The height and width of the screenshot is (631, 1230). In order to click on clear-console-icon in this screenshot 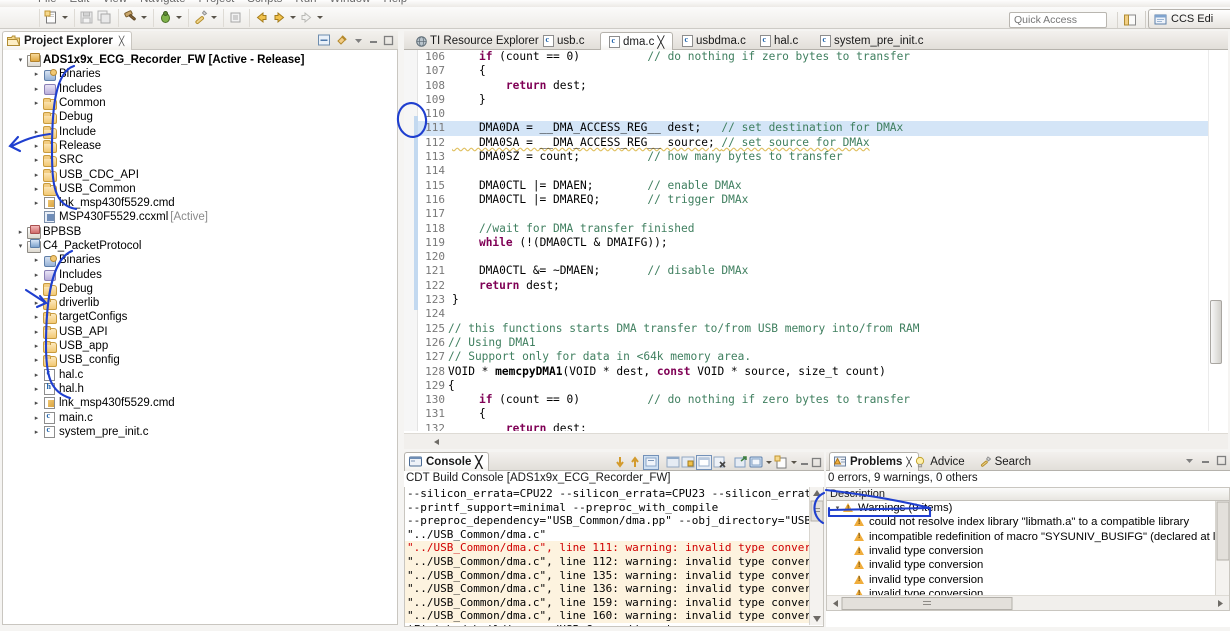, I will do `click(673, 462)`.